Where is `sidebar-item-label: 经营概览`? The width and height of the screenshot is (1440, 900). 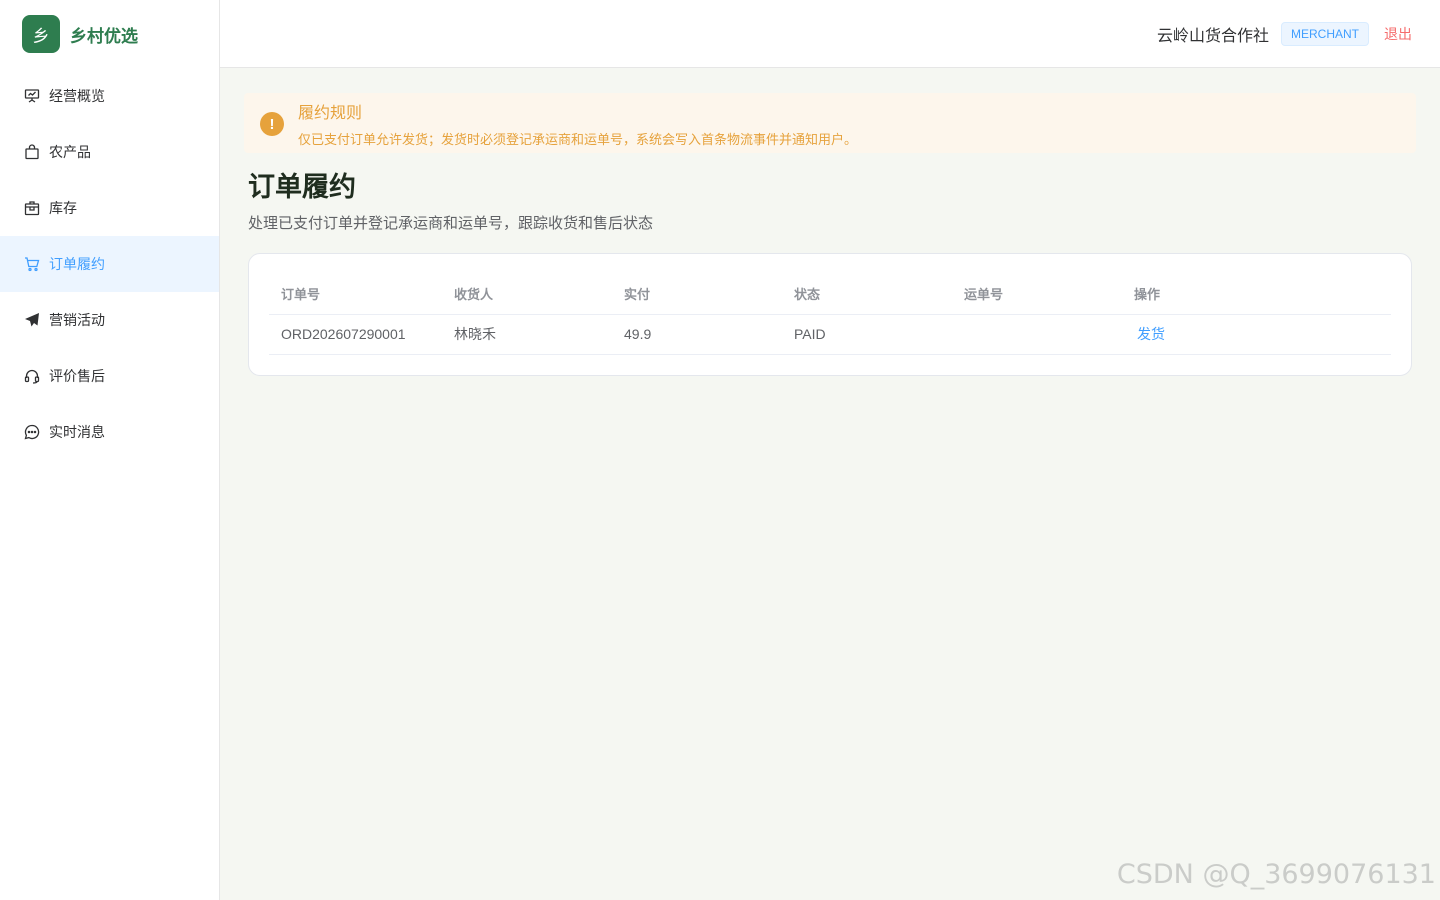
sidebar-item-label: 经营概览 is located at coordinates (77, 96).